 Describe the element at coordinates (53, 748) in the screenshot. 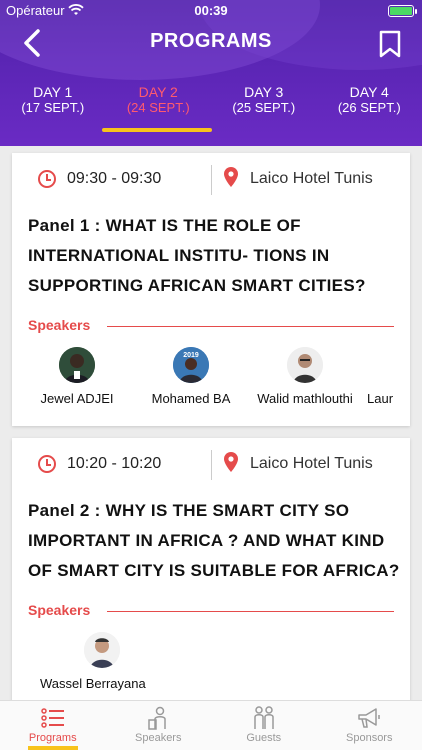

I see `nav-active-indicator` at that location.